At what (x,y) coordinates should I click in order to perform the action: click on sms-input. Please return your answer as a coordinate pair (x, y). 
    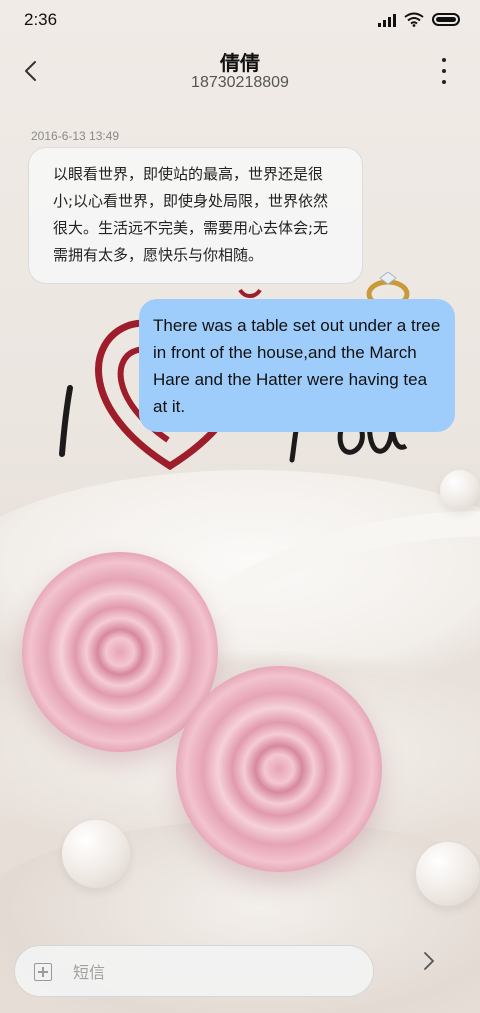
    Looking at the image, I should click on (213, 972).